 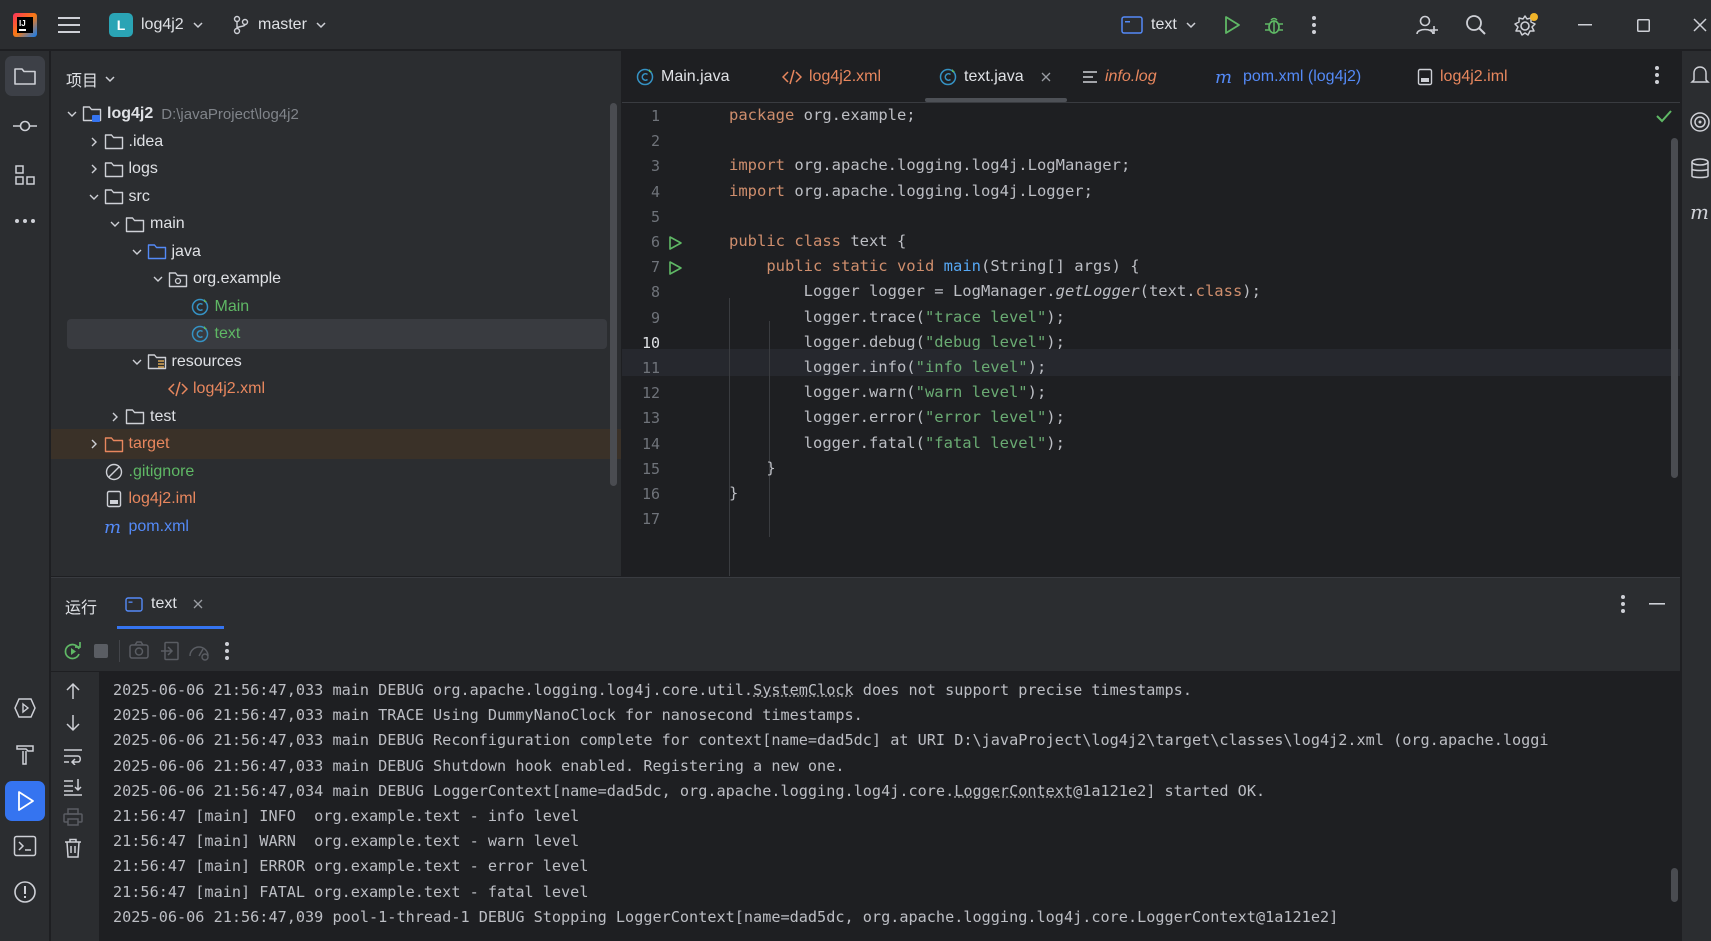 What do you see at coordinates (25, 801) in the screenshot?
I see `run-tool-button` at bounding box center [25, 801].